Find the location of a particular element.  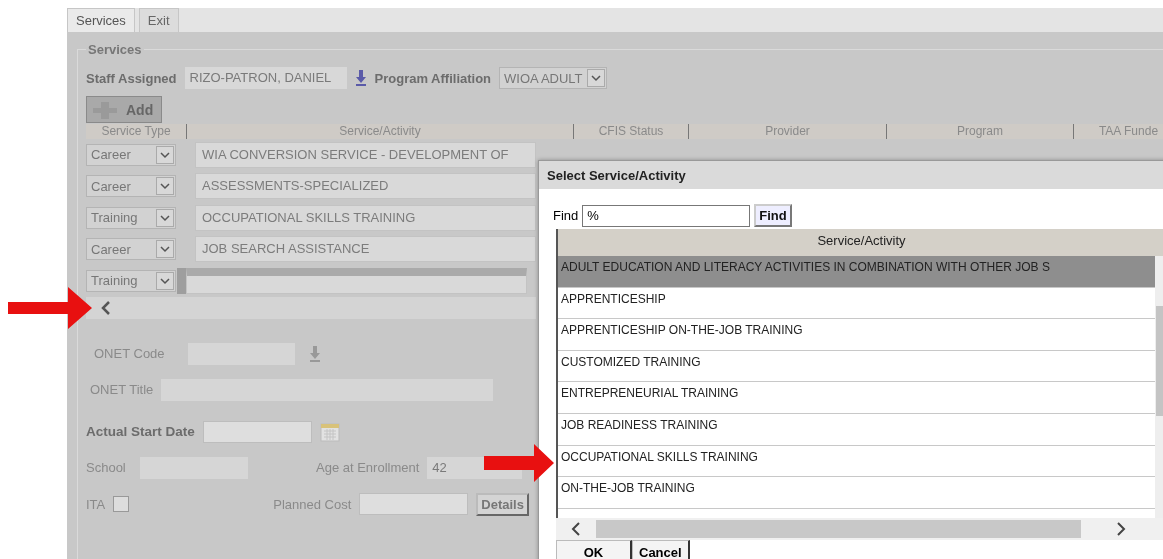

program-select: WIOA ADULT is located at coordinates (553, 78).